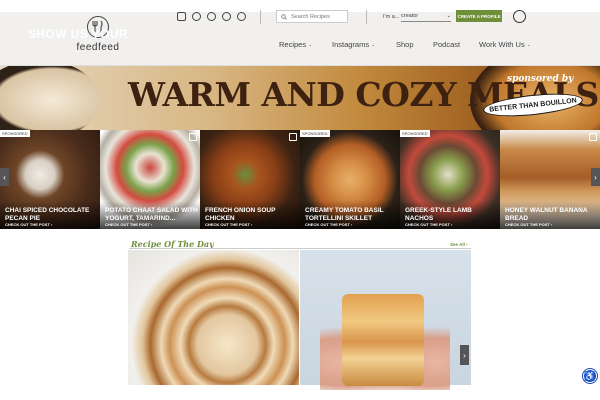  What do you see at coordinates (414, 44) in the screenshot?
I see `nav-shop: Shop` at bounding box center [414, 44].